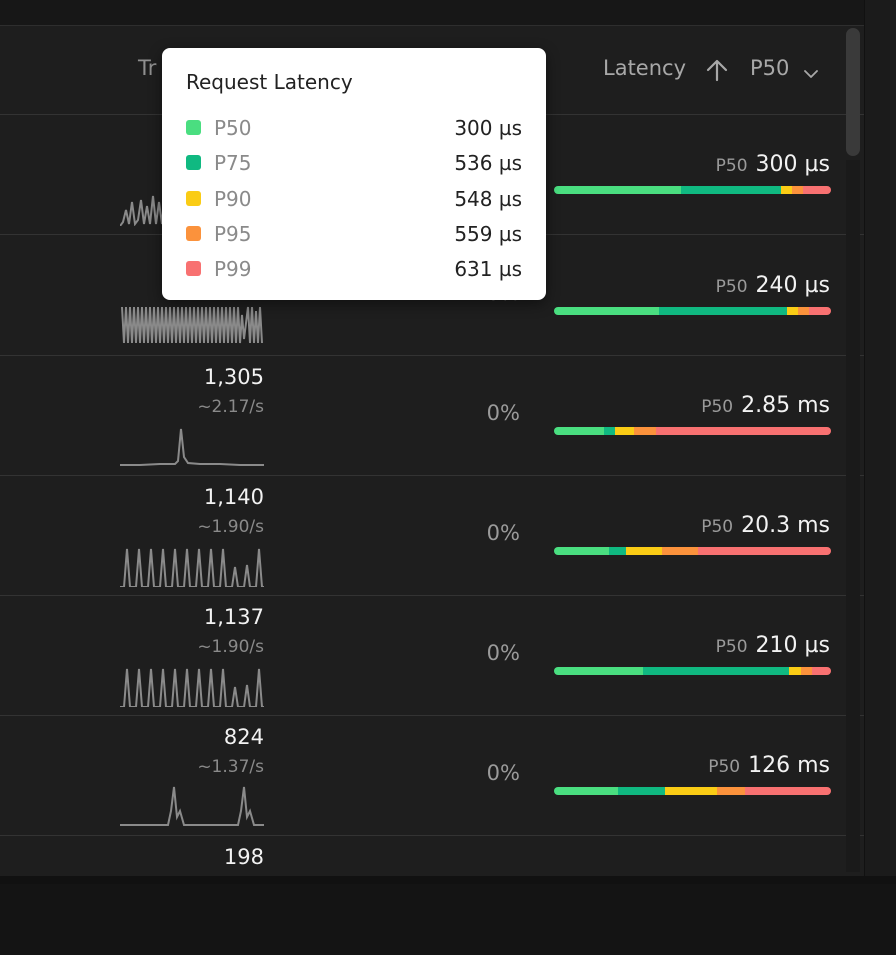 Image resolution: width=896 pixels, height=955 pixels. Describe the element at coordinates (772, 285) in the screenshot. I see `latency-value: P50 240 µs` at that location.